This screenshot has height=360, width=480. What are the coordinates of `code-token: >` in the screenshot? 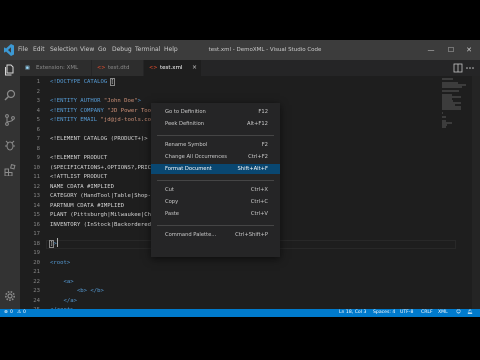 It's located at (139, 101).